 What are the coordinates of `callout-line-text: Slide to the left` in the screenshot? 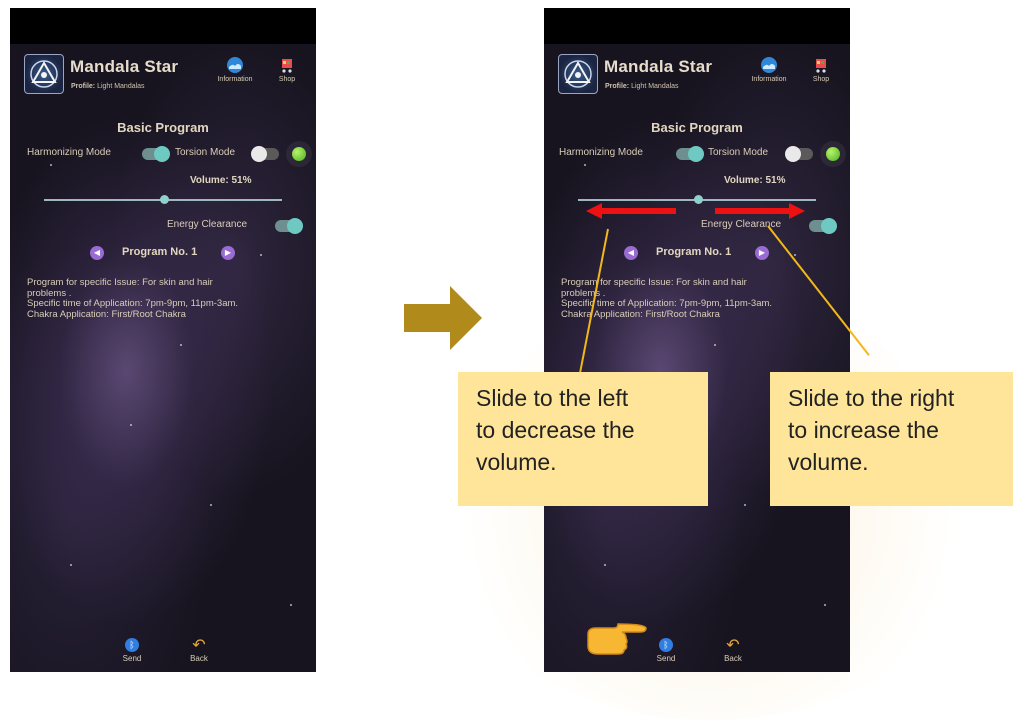 It's located at (552, 398).